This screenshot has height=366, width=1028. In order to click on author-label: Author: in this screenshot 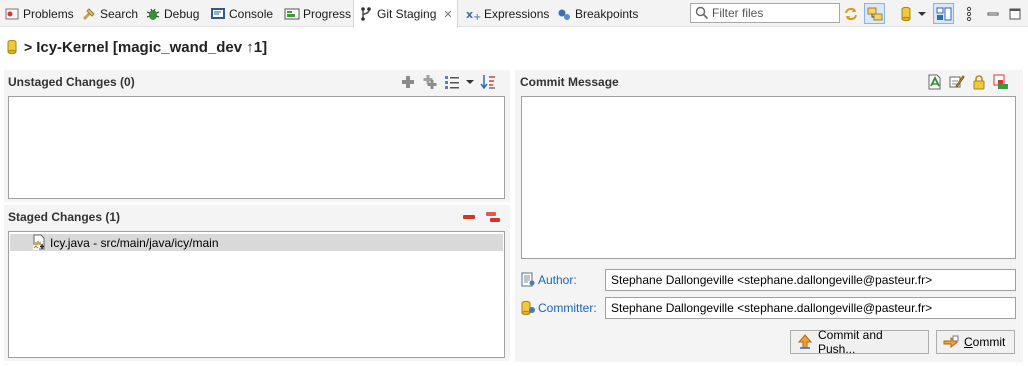, I will do `click(548, 280)`.